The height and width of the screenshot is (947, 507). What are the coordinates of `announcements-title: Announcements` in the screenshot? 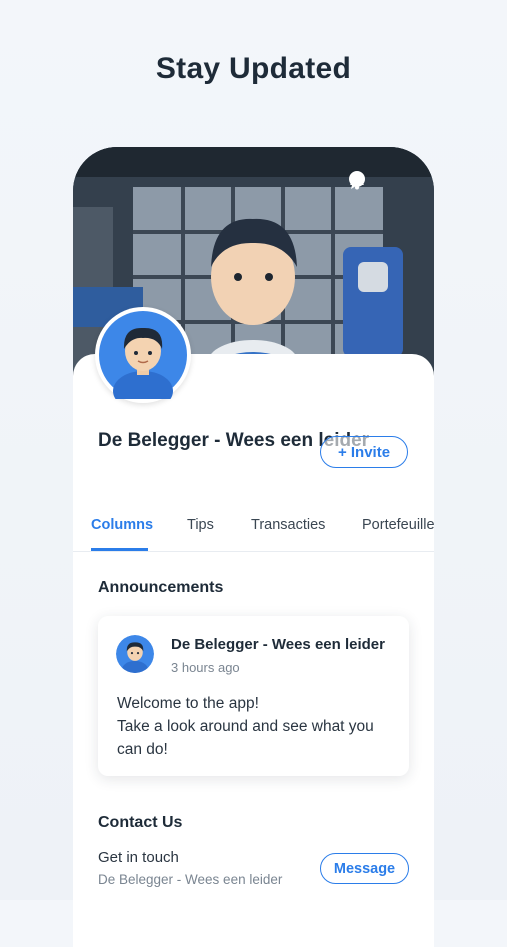 It's located at (161, 587).